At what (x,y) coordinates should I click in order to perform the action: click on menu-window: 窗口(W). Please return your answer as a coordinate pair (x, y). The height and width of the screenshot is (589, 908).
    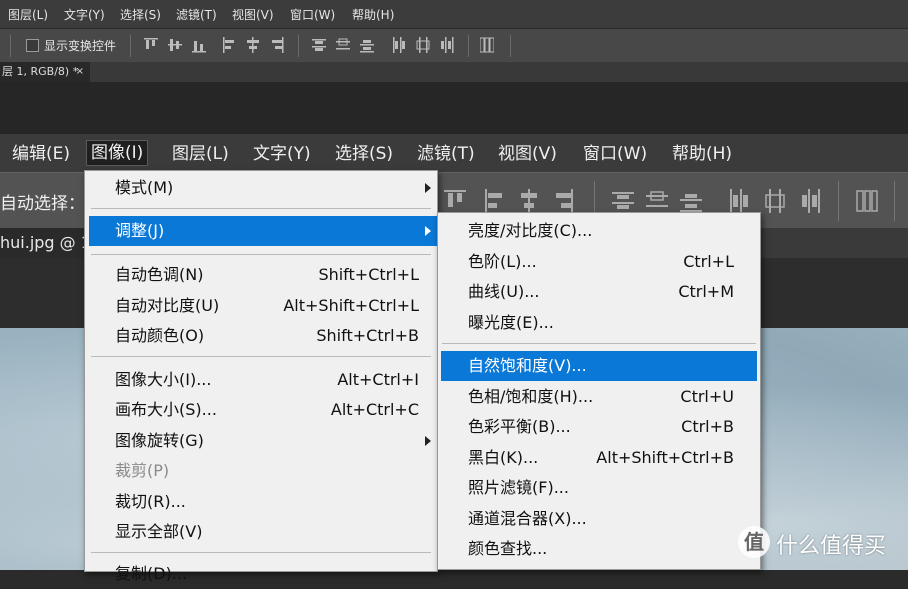
    Looking at the image, I should click on (615, 154).